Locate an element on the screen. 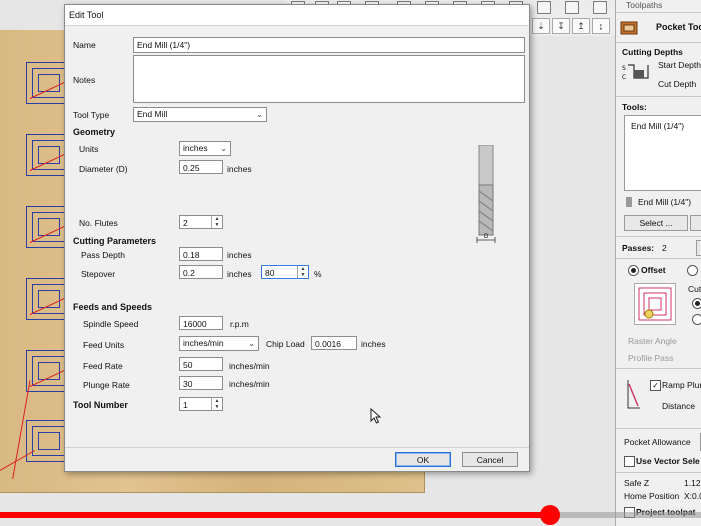 The width and height of the screenshot is (701, 526). ramp-distance-label: Distance is located at coordinates (679, 406).